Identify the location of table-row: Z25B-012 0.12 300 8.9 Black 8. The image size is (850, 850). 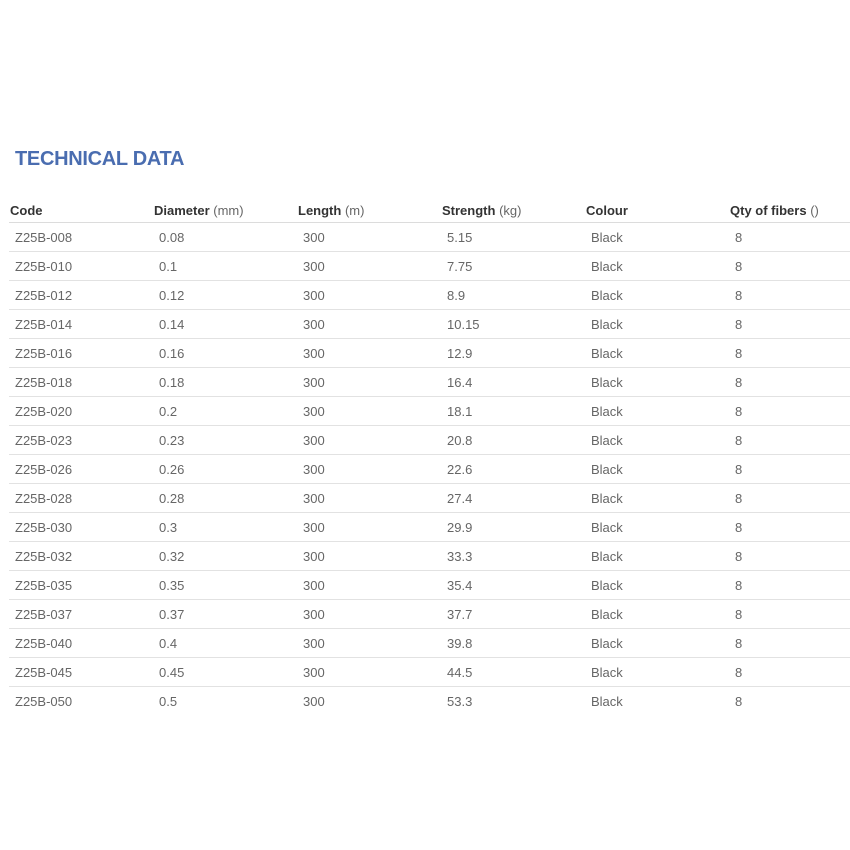
(429, 295).